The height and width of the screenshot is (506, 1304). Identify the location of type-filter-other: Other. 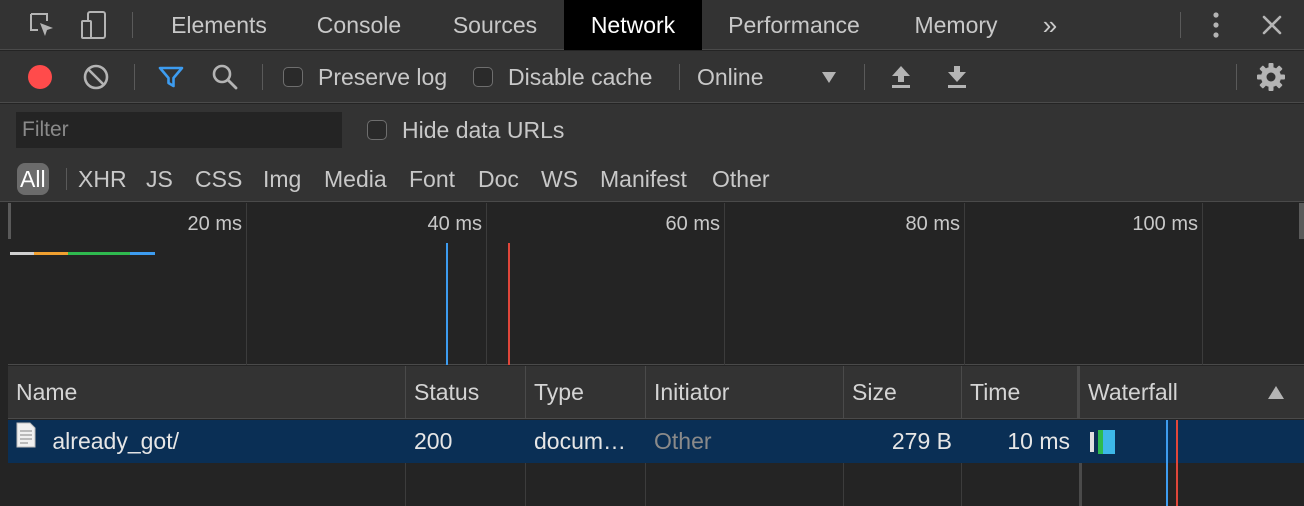
(741, 179).